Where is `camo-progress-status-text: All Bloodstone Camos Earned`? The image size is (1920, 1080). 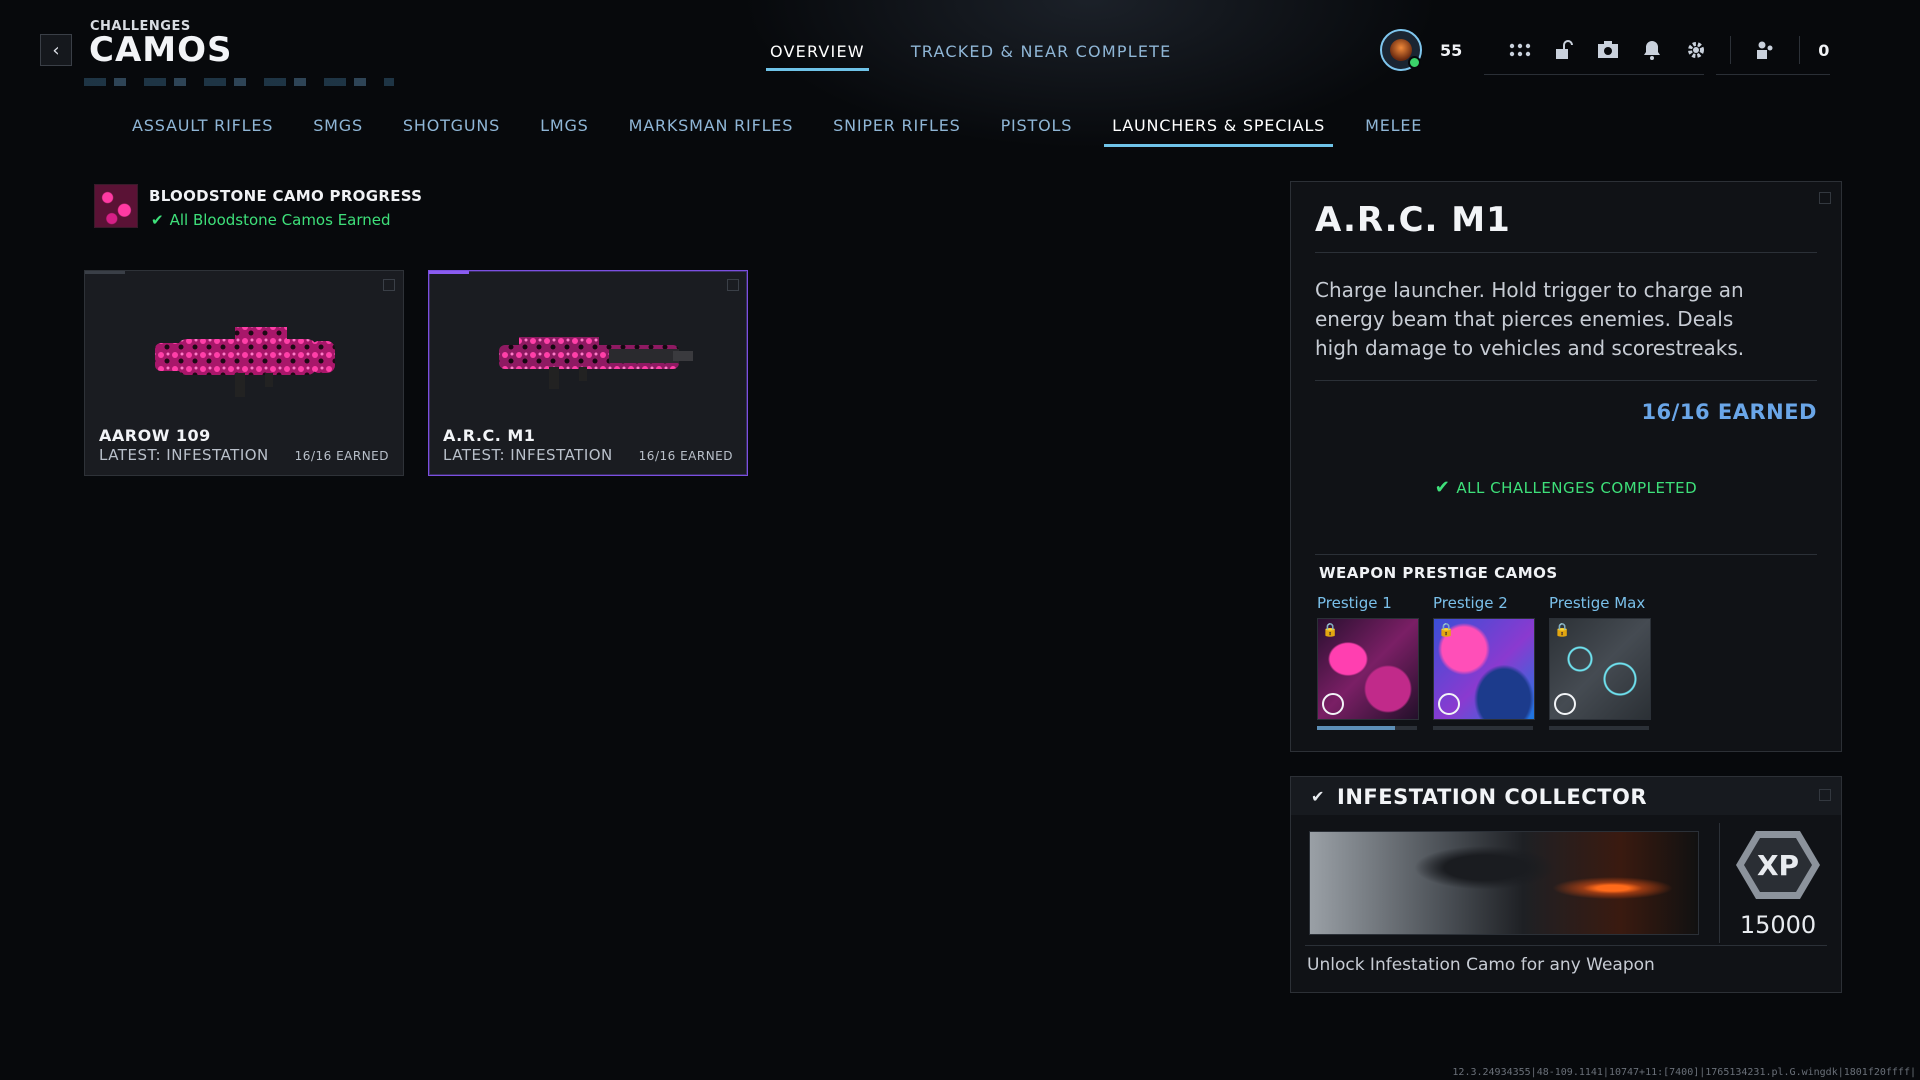
camo-progress-status-text: All Bloodstone Camos Earned is located at coordinates (280, 220).